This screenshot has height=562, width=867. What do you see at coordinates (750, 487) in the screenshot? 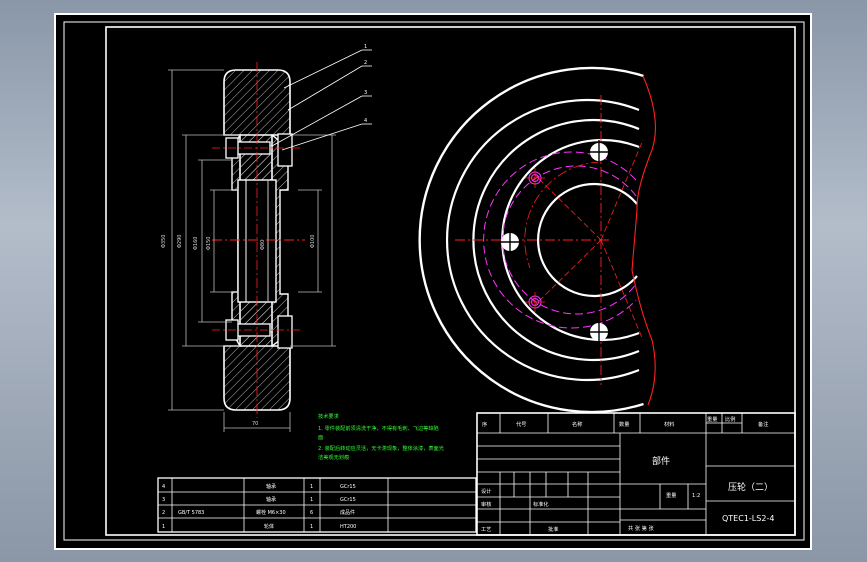
I see `drawing-title: 压轮（二）` at bounding box center [750, 487].